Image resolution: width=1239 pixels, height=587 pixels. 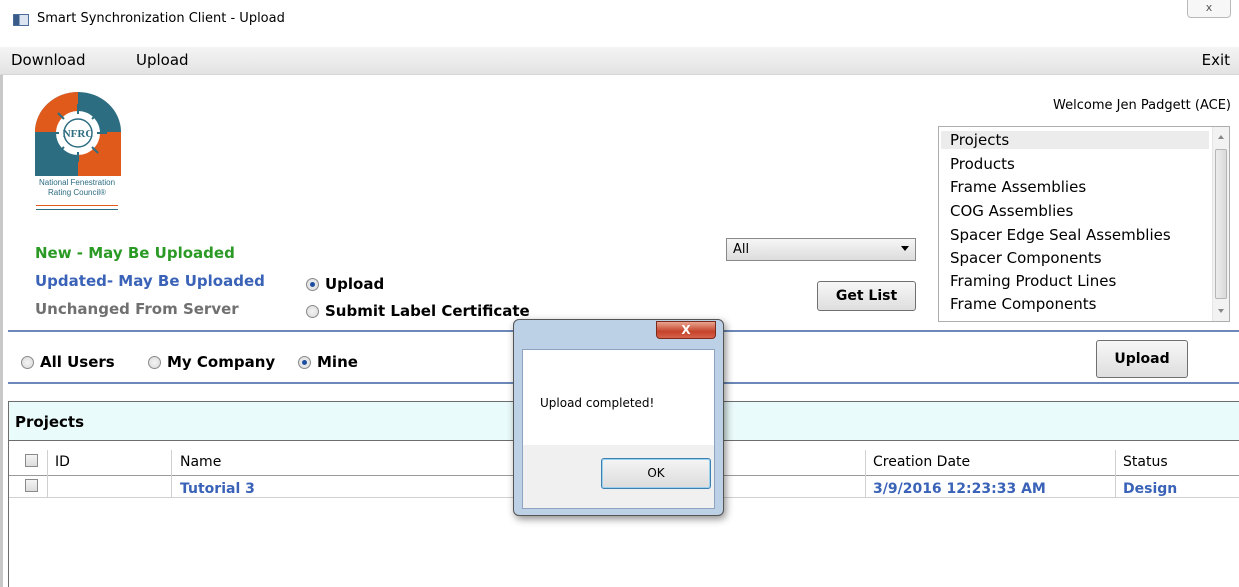 I want to click on list-item-framing-product-lines: Framing Product Lines, so click(x=1080, y=281).